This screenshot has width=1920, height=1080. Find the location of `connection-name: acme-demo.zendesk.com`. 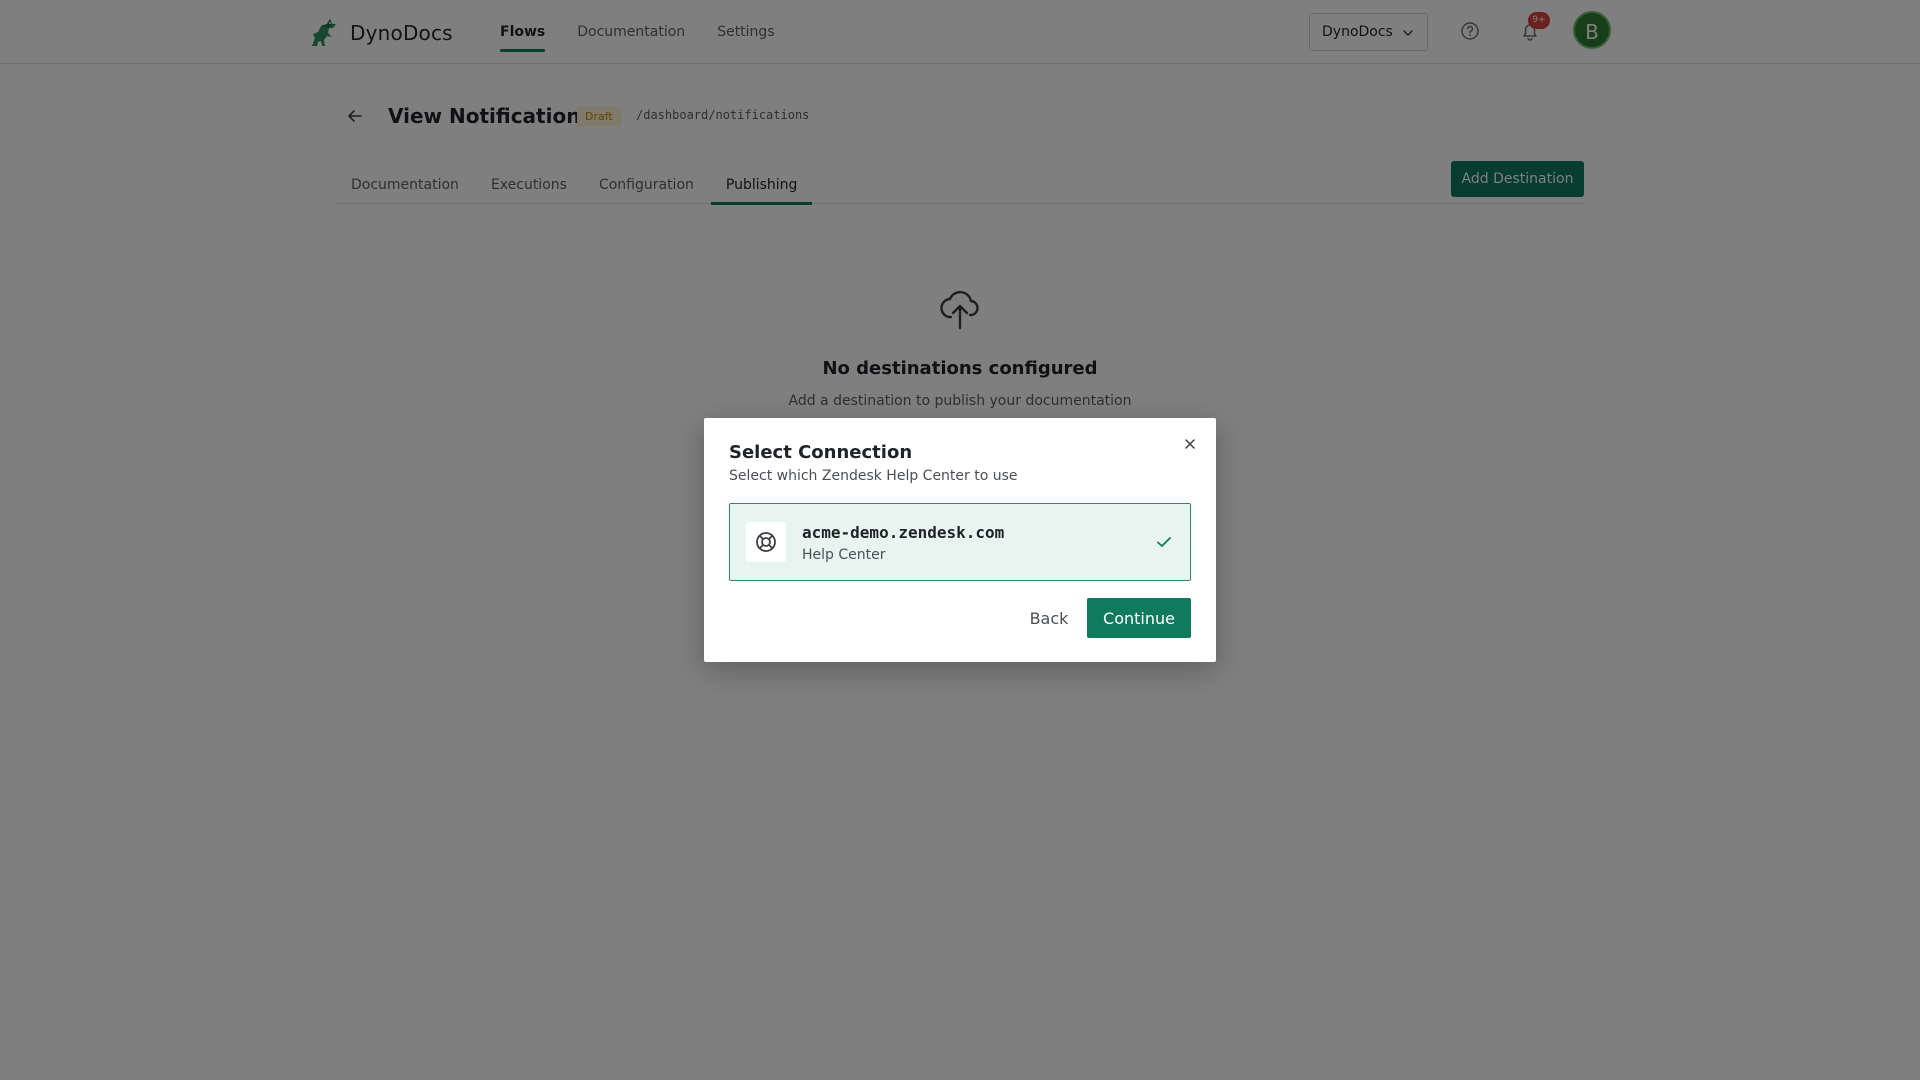

connection-name: acme-demo.zendesk.com is located at coordinates (903, 532).